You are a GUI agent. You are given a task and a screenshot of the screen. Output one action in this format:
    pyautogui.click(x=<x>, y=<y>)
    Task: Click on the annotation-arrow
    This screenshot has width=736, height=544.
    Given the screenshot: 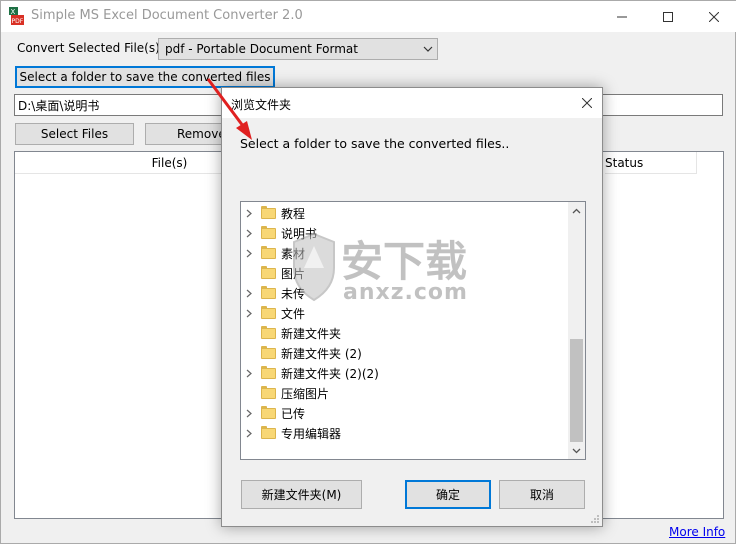 What is the action you would take?
    pyautogui.click(x=229, y=109)
    